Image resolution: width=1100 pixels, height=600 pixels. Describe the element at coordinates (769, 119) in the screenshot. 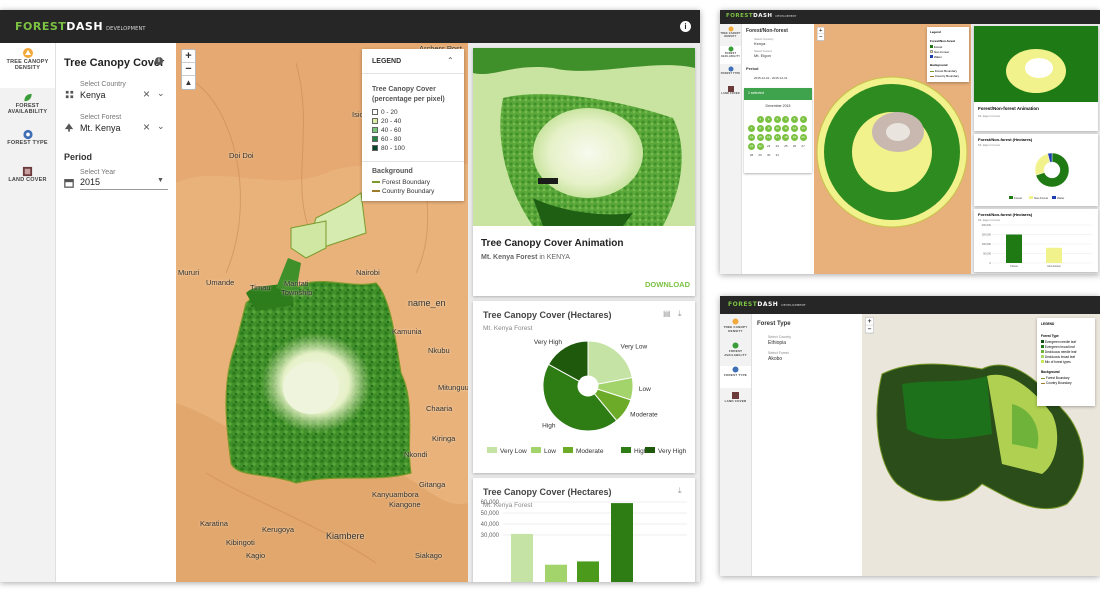

I see `calendar-day: 2` at that location.